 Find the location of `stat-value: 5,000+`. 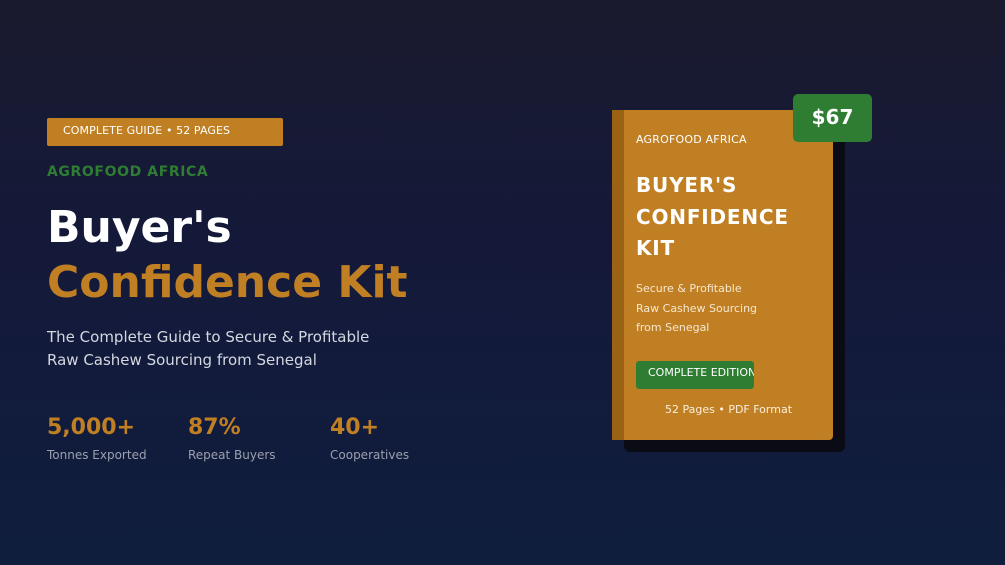

stat-value: 5,000+ is located at coordinates (91, 427).